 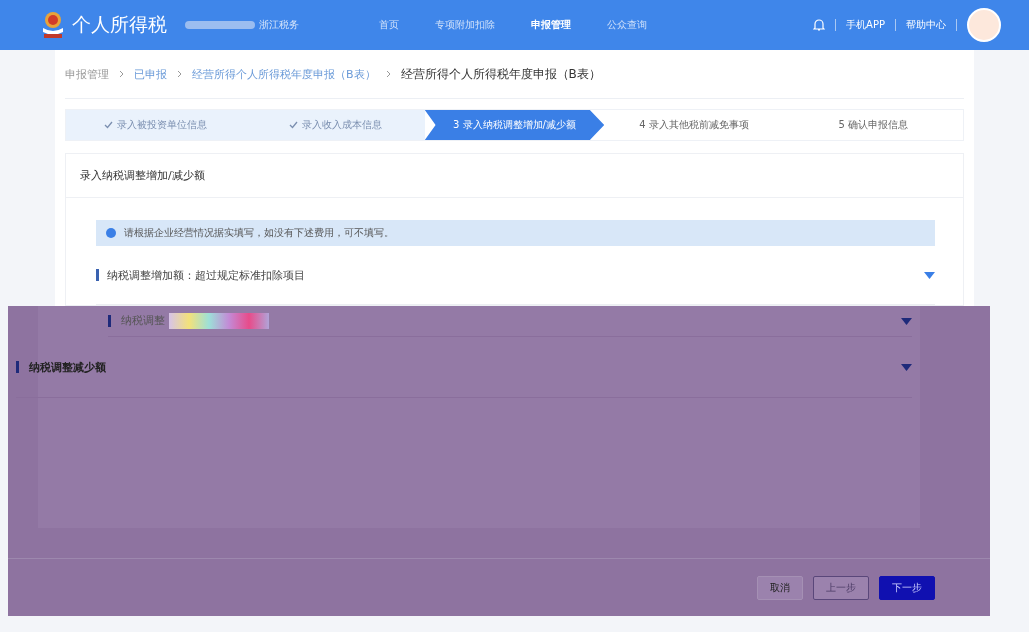 What do you see at coordinates (514, 176) in the screenshot?
I see `panel-title: 录入纳税调整增加/减少额` at bounding box center [514, 176].